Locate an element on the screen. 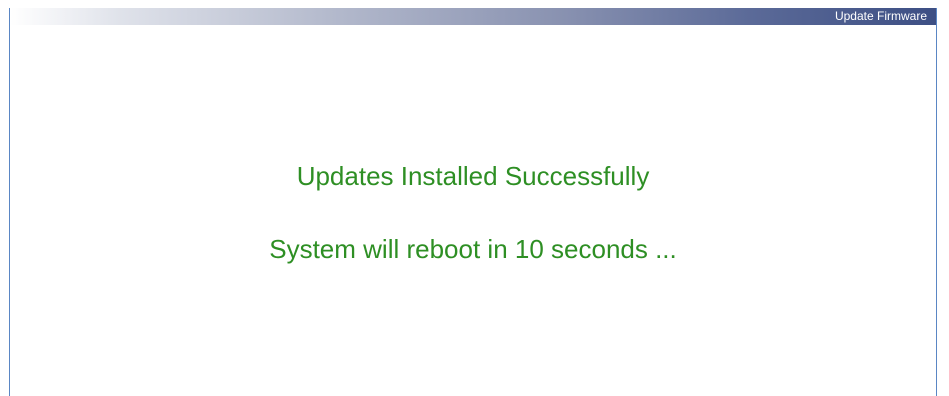 The image size is (949, 396). panel-title-bar: Update Firmware is located at coordinates (473, 16).